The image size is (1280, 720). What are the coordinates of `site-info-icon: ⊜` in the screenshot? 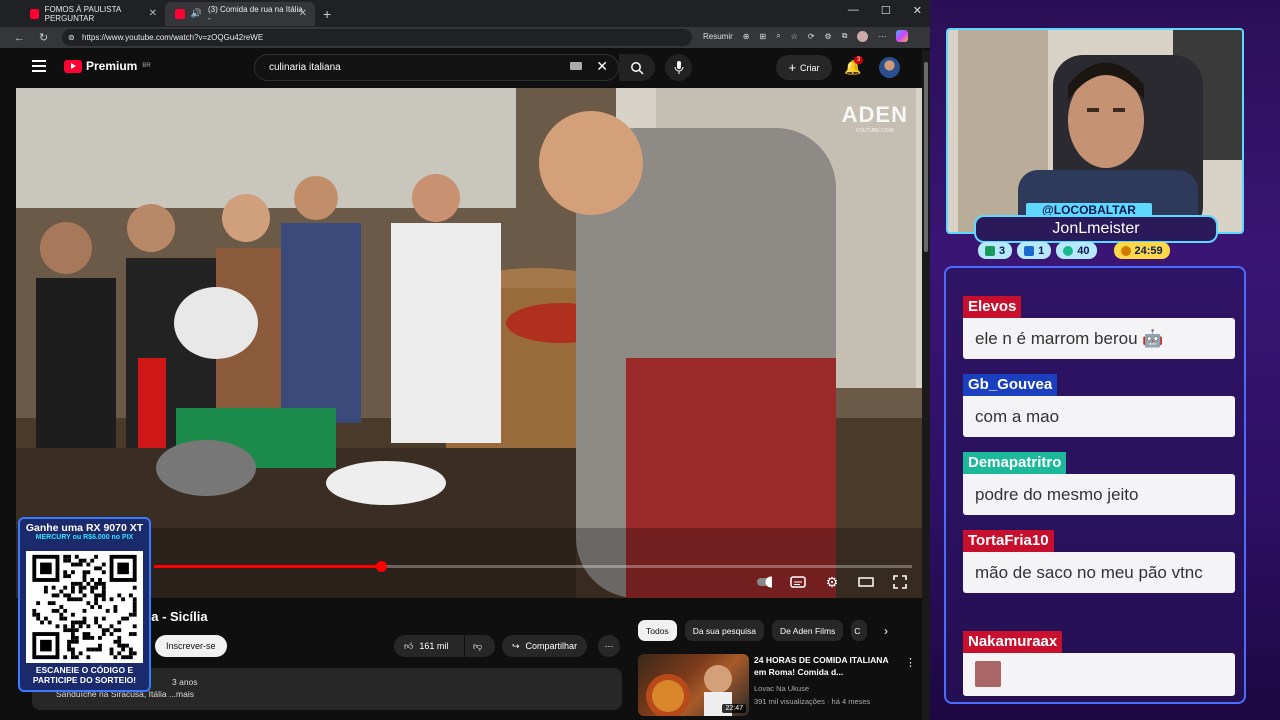 It's located at (71, 37).